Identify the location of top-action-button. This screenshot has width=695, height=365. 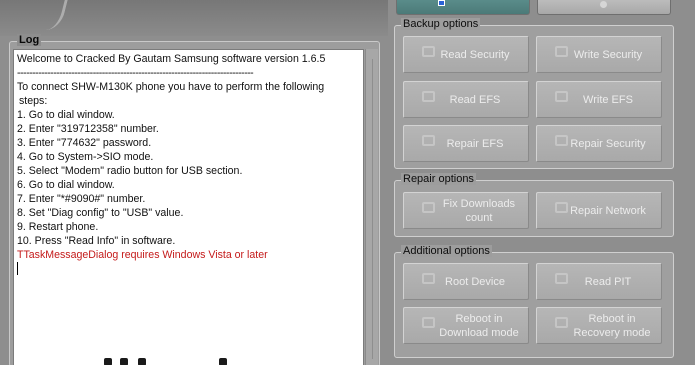
(463, 7).